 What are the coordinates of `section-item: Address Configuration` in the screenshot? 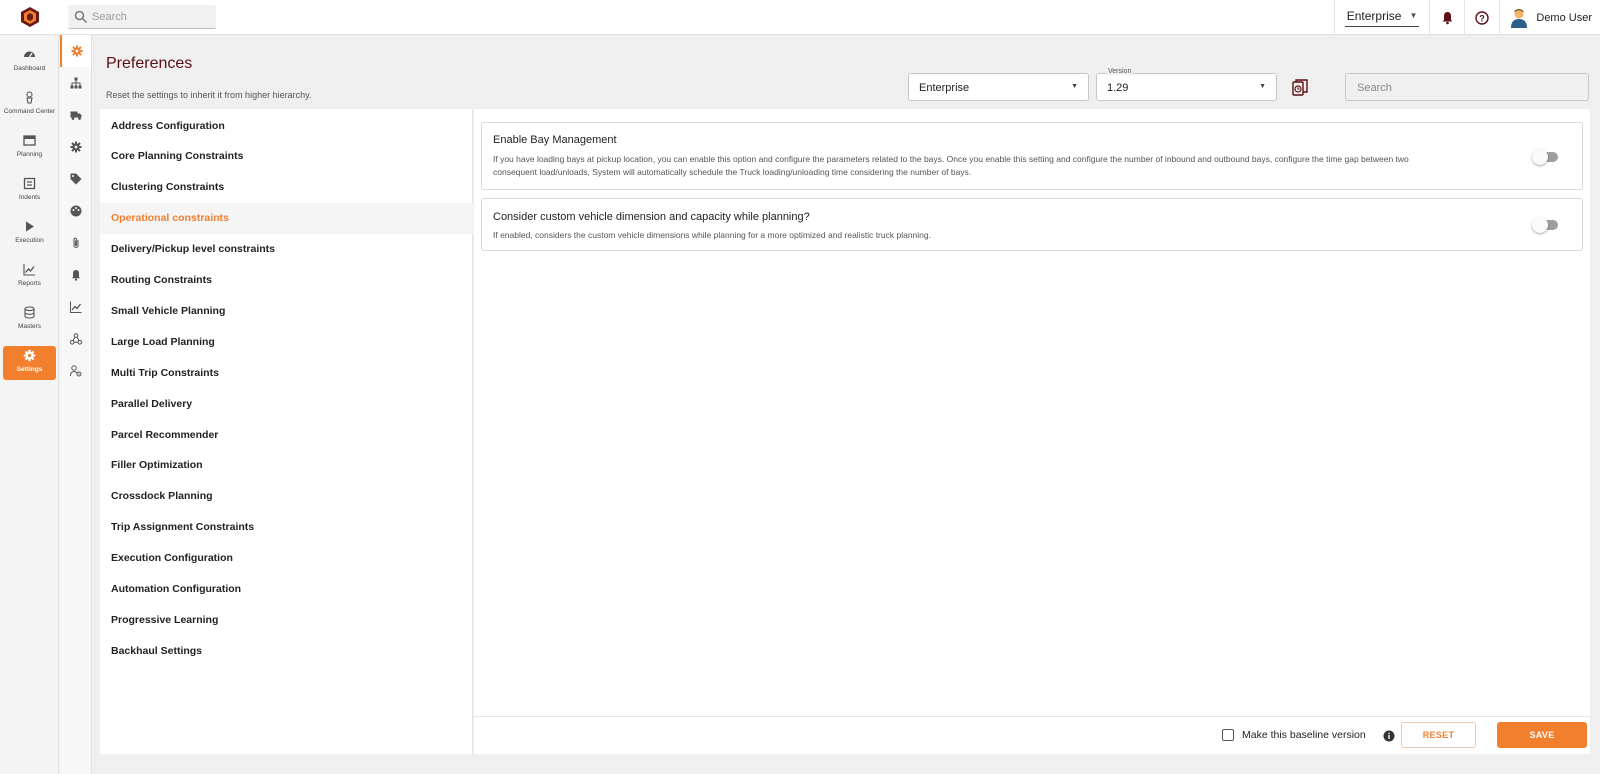 It's located at (286, 125).